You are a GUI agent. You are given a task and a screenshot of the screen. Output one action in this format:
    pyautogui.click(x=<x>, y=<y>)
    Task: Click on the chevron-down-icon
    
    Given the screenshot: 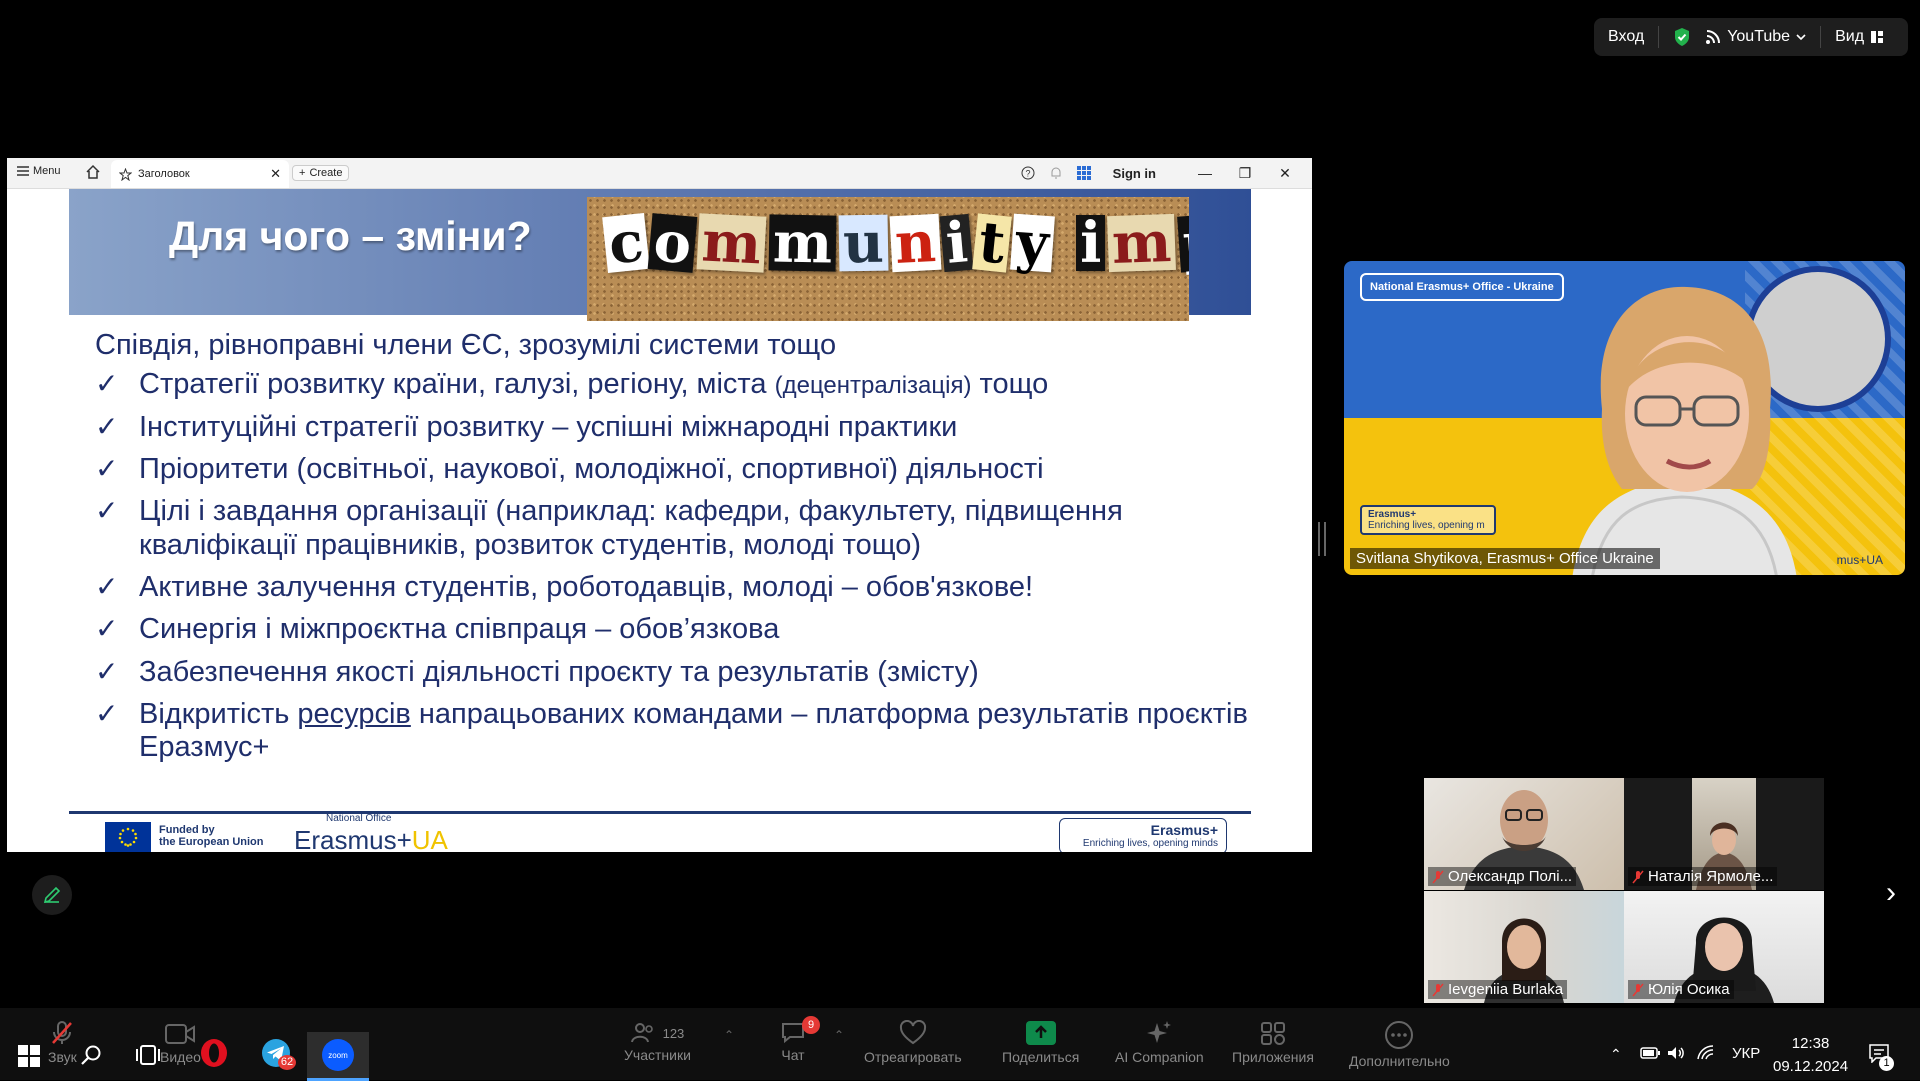 What is the action you would take?
    pyautogui.click(x=1801, y=37)
    